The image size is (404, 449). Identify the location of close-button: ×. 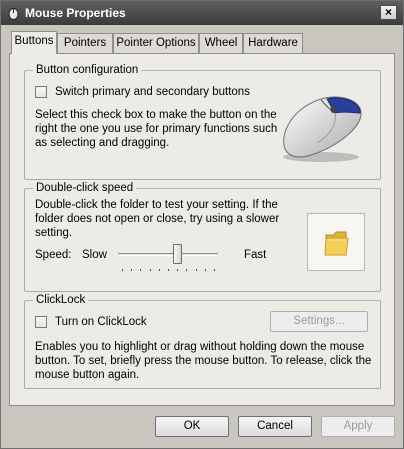
(388, 12).